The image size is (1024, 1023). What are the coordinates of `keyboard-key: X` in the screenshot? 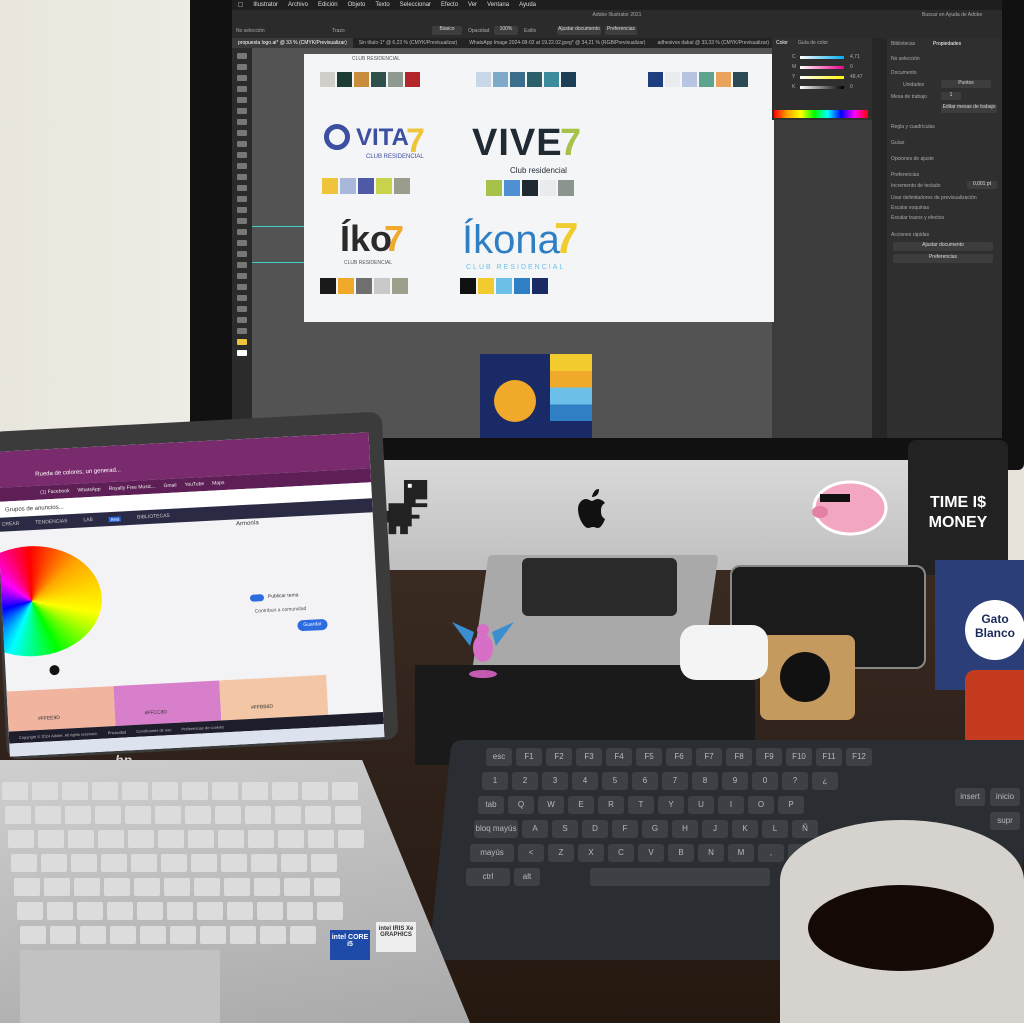 It's located at (591, 853).